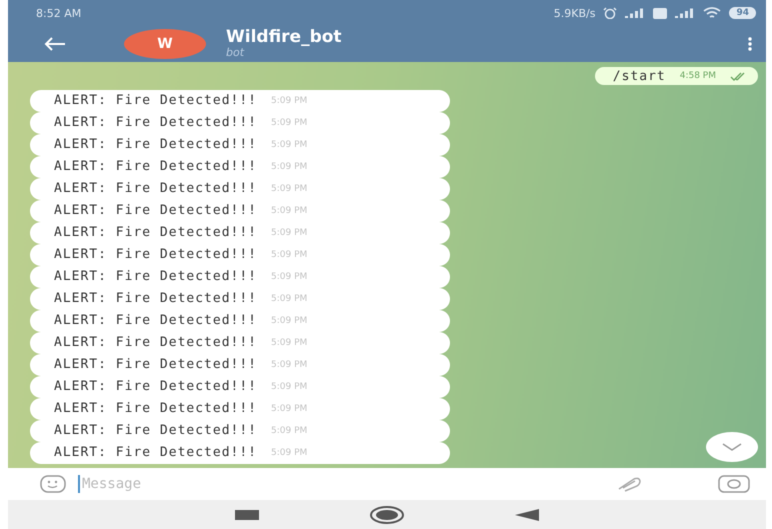 Image resolution: width=772 pixels, height=529 pixels. What do you see at coordinates (698, 76) in the screenshot?
I see `message-time: 4:58 PM` at bounding box center [698, 76].